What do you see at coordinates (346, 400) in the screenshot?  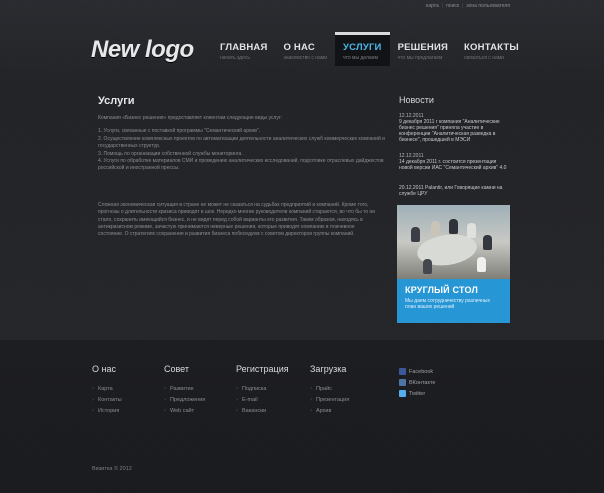 I see `footer-link: Презентация` at bounding box center [346, 400].